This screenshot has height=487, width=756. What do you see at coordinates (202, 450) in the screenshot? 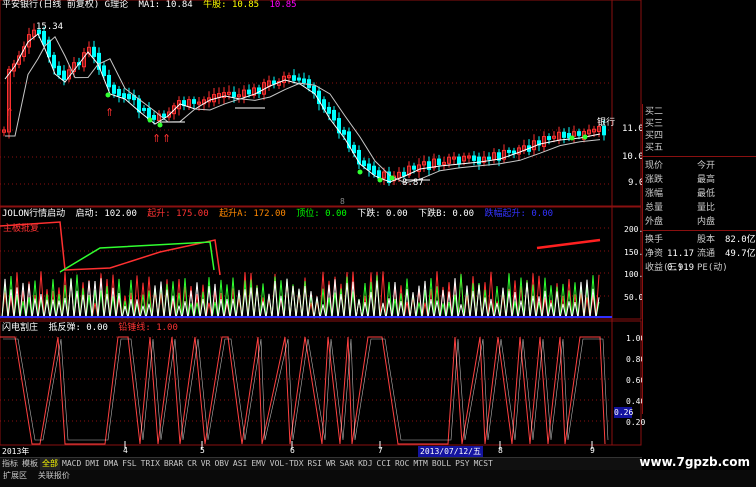
I see `x-label-5: 5` at bounding box center [202, 450].